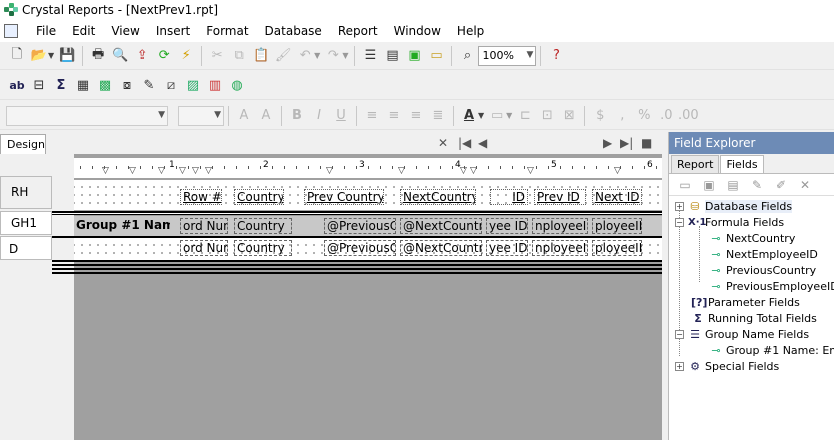 The image size is (834, 440). Describe the element at coordinates (742, 164) in the screenshot. I see `tab-fields: Fields` at that location.